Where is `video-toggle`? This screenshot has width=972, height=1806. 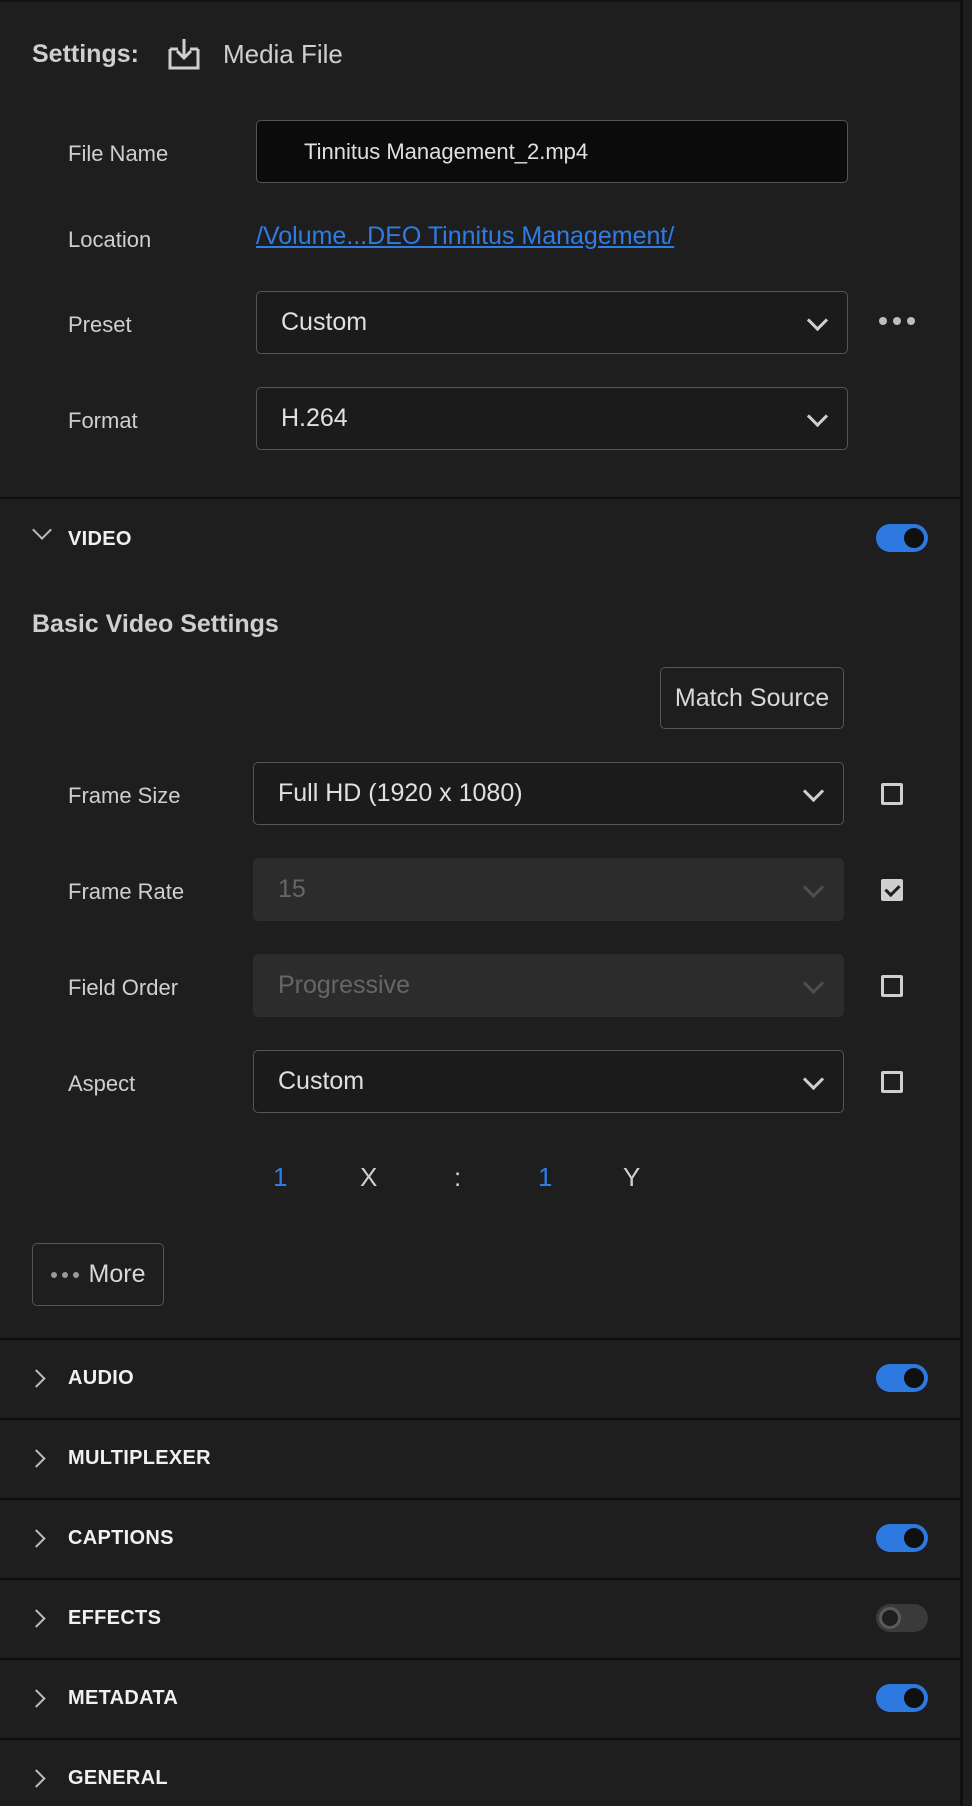 video-toggle is located at coordinates (902, 538).